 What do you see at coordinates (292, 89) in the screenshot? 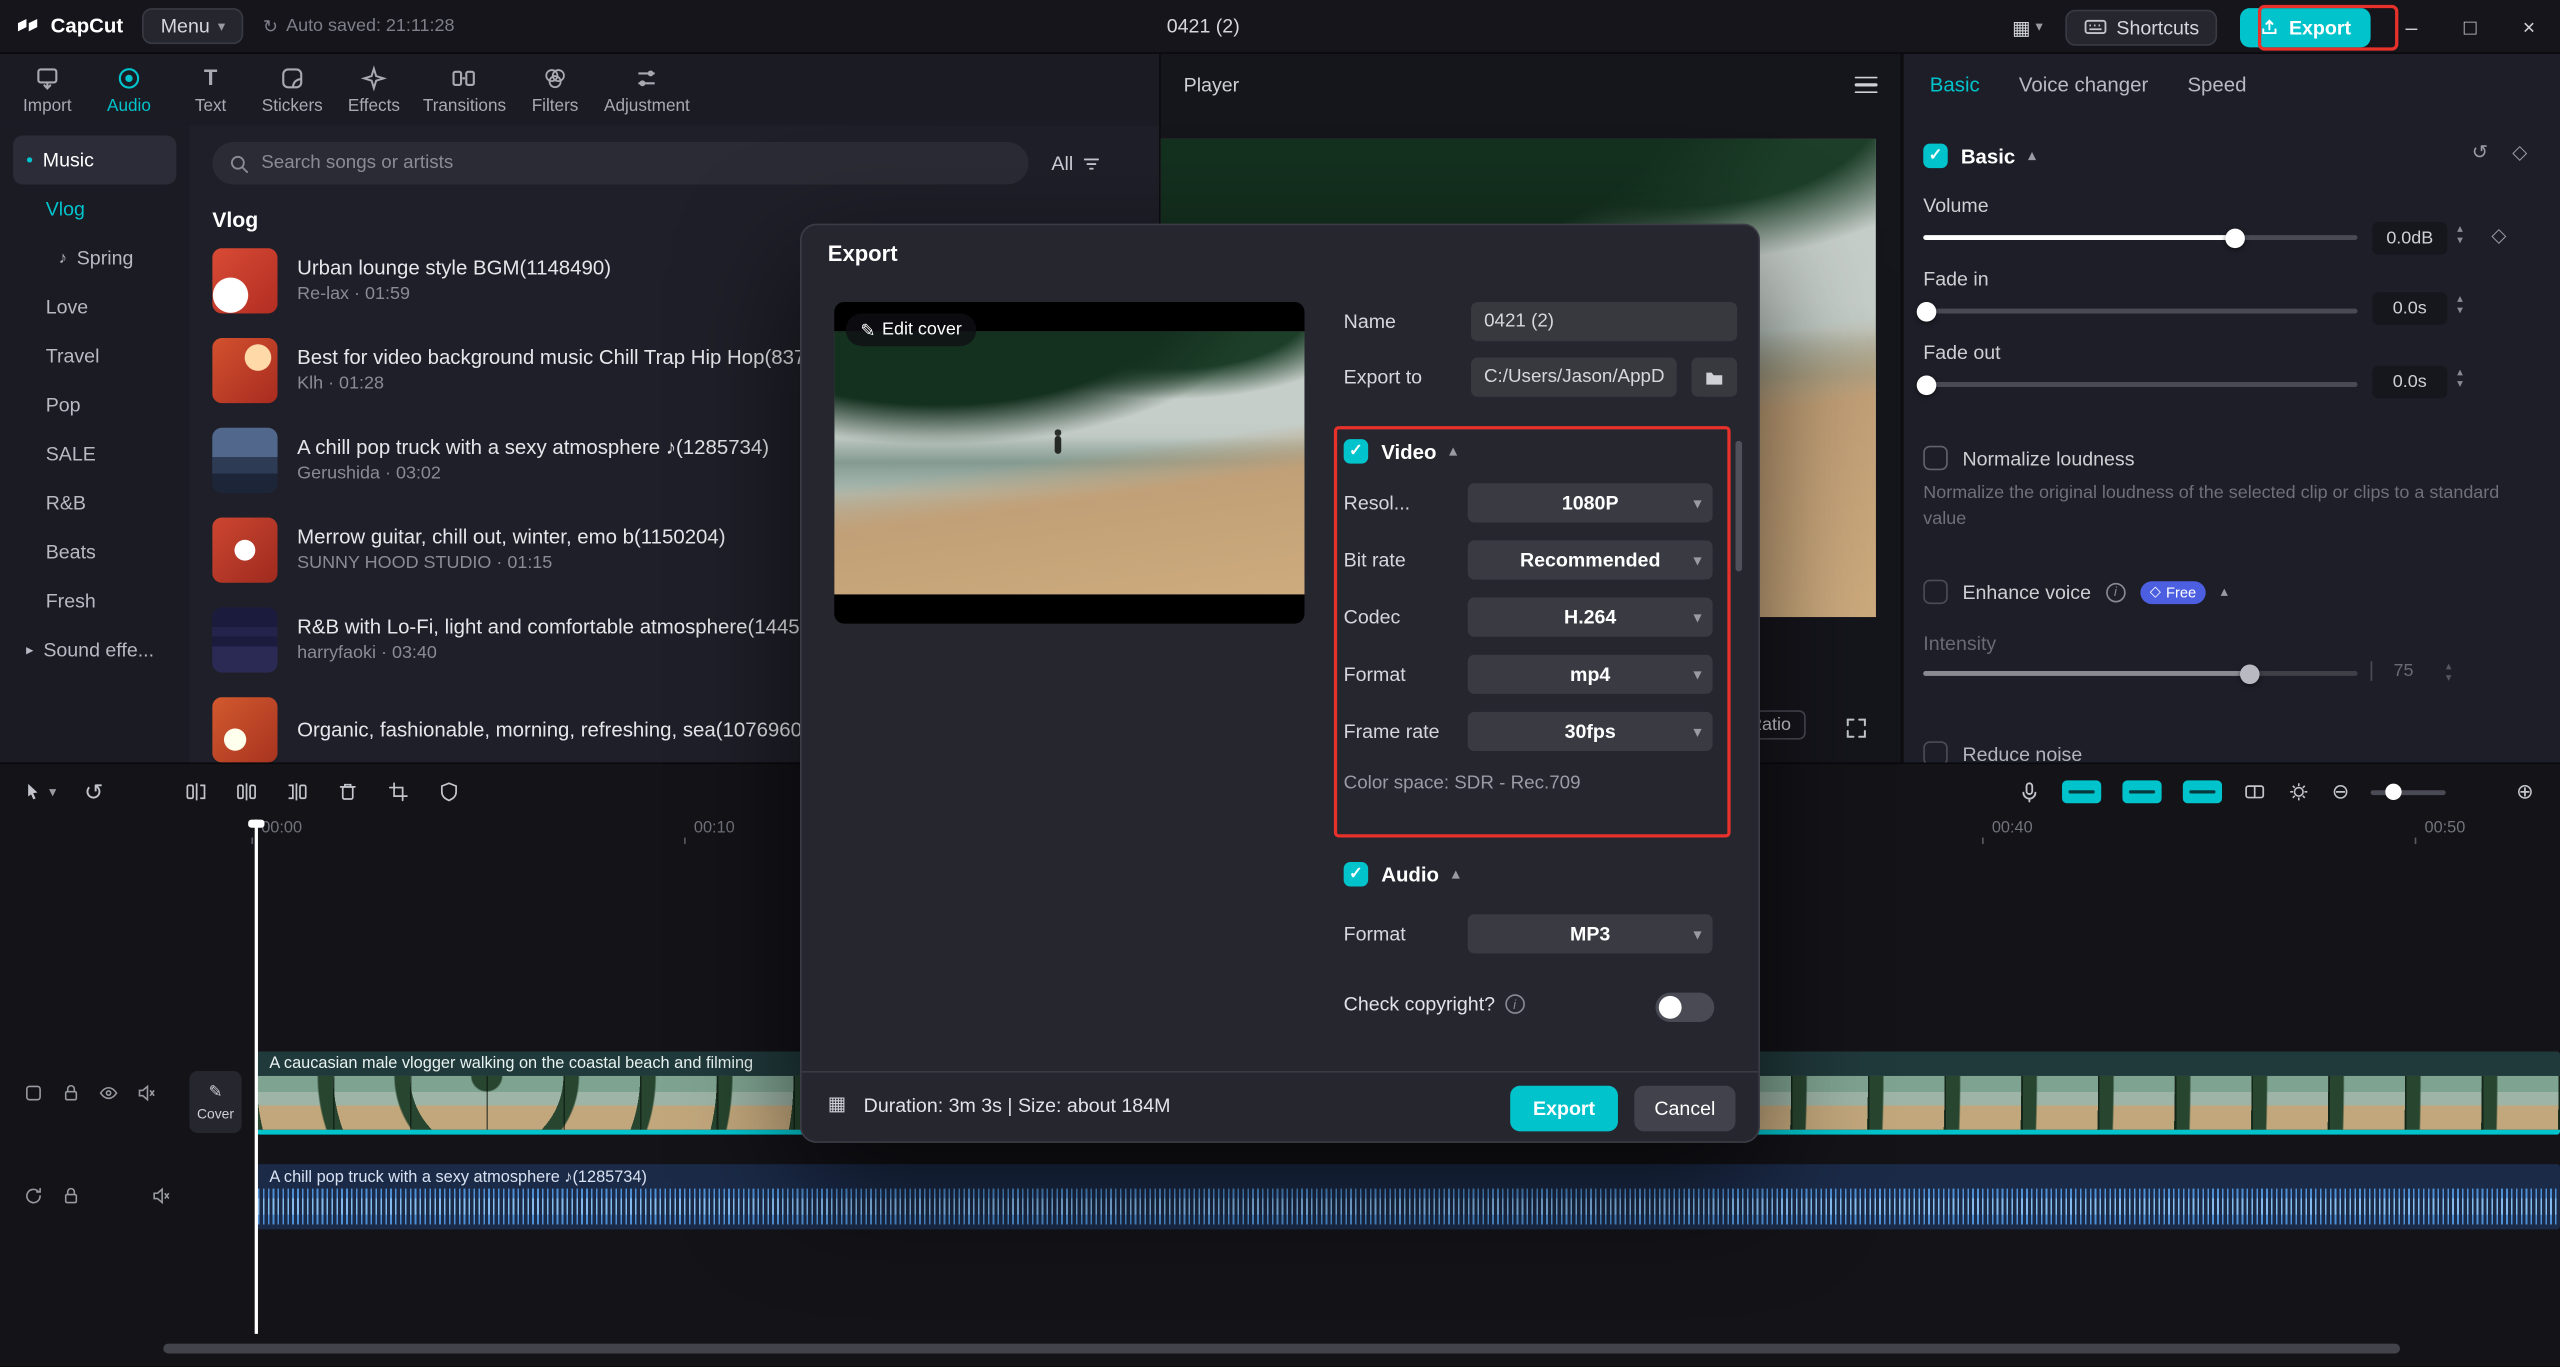
I see `tab-stickers: Stickers` at bounding box center [292, 89].